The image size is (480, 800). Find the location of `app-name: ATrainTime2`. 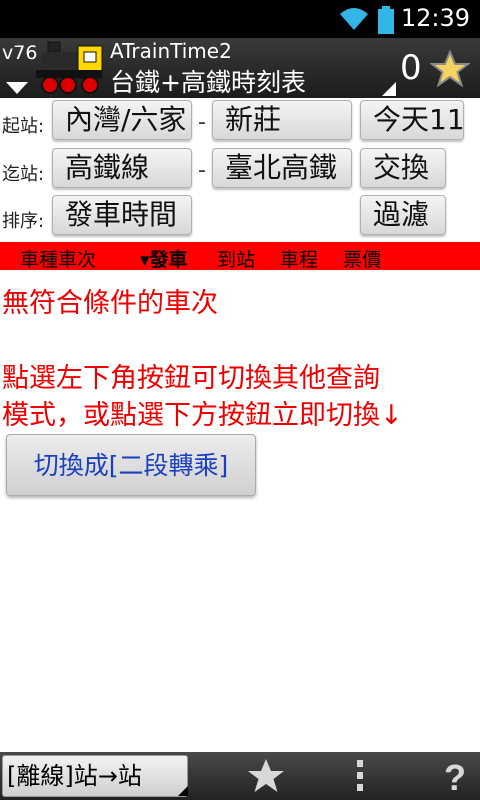

app-name: ATrainTime2 is located at coordinates (171, 51).